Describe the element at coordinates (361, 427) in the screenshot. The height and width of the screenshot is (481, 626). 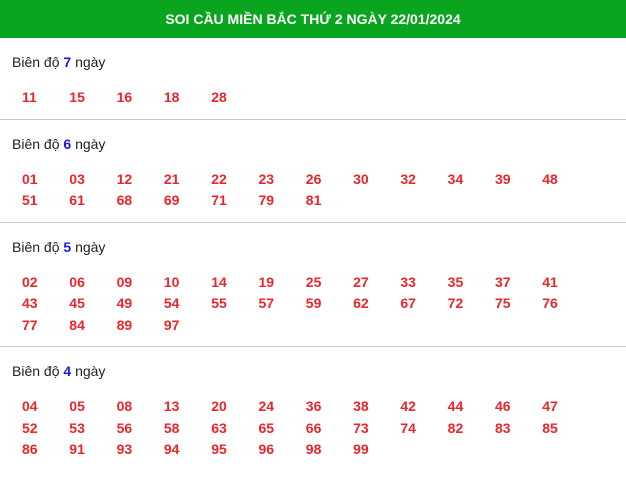
I see `lottery-number: 73` at that location.